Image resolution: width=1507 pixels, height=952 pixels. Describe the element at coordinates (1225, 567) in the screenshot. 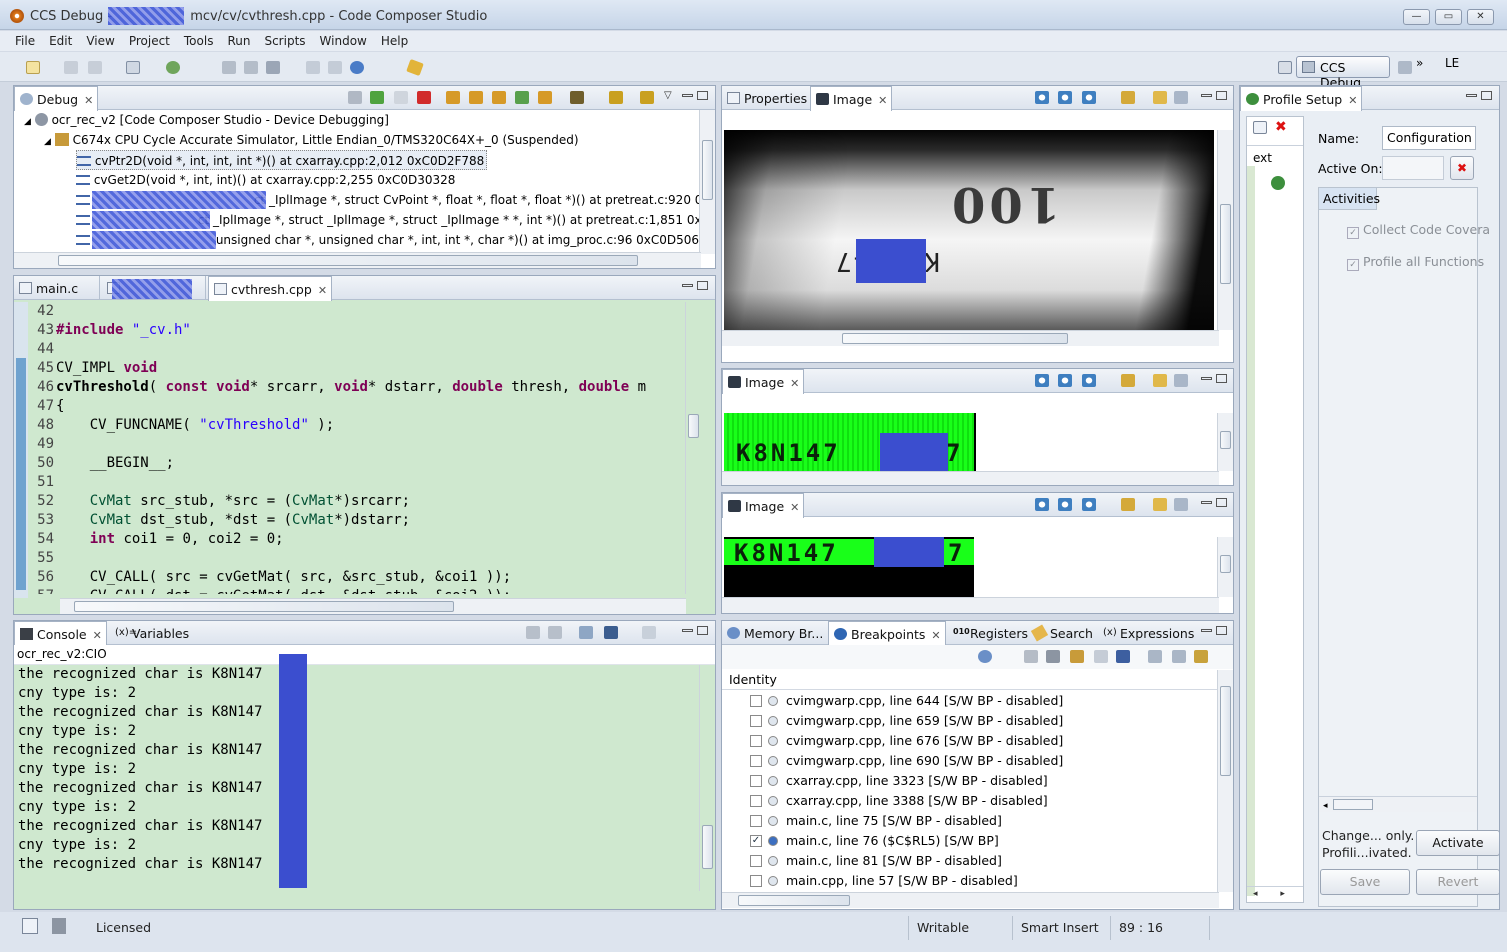

I see `image-3-vscroll` at that location.